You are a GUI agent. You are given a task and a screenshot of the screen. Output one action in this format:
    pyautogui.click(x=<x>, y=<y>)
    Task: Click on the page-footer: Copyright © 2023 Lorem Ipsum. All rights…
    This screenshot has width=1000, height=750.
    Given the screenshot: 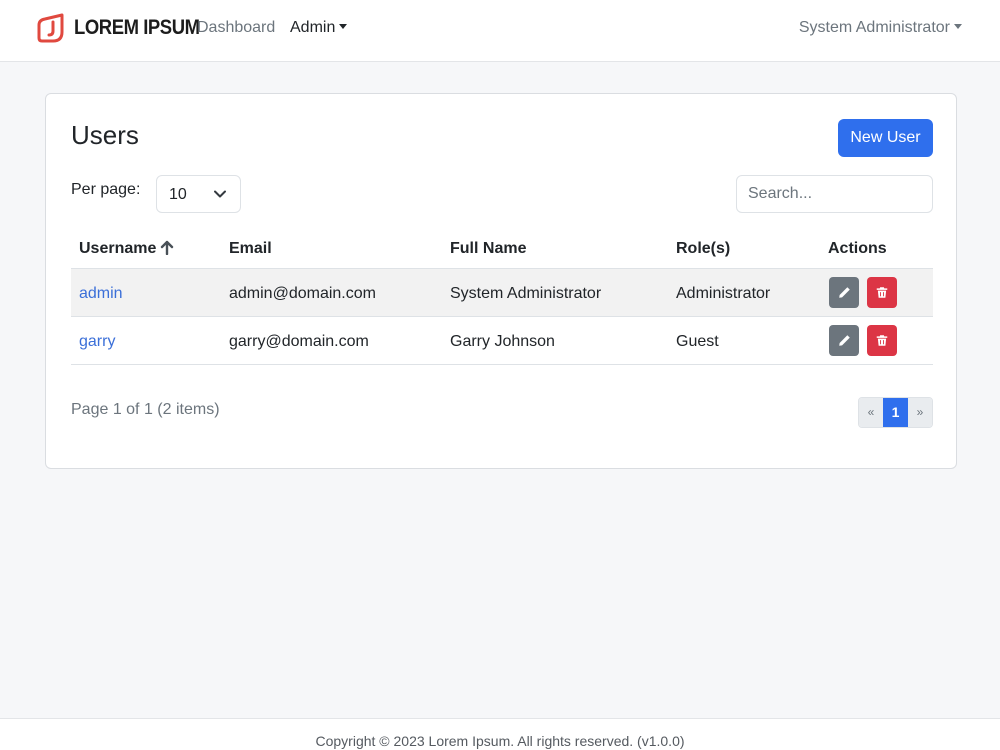 What is the action you would take?
    pyautogui.click(x=500, y=734)
    